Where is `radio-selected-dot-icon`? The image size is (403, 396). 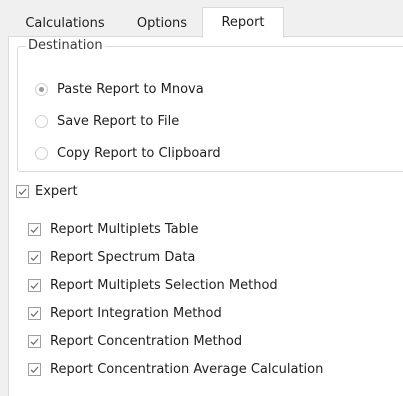 radio-selected-dot-icon is located at coordinates (41, 89).